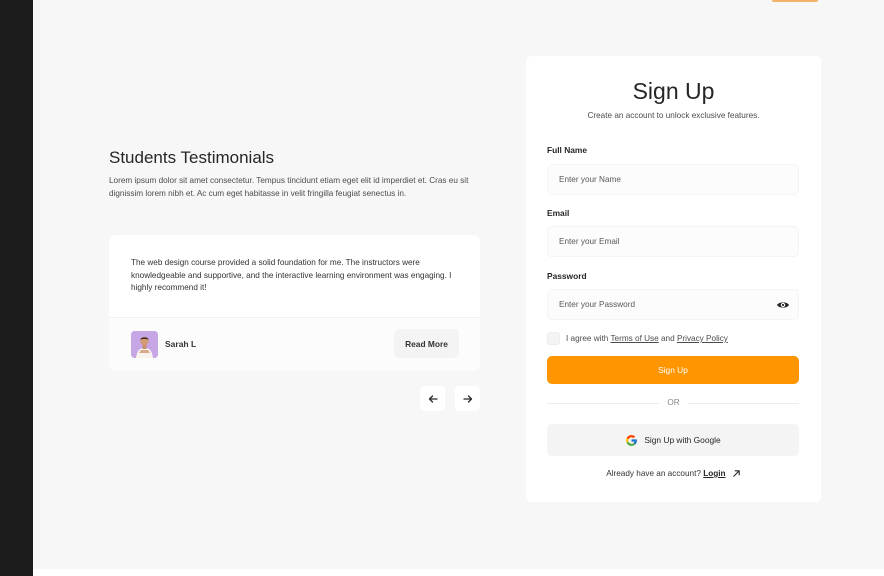 The image size is (884, 576). What do you see at coordinates (587, 338) in the screenshot?
I see `agree-prefix: I agree with` at bounding box center [587, 338].